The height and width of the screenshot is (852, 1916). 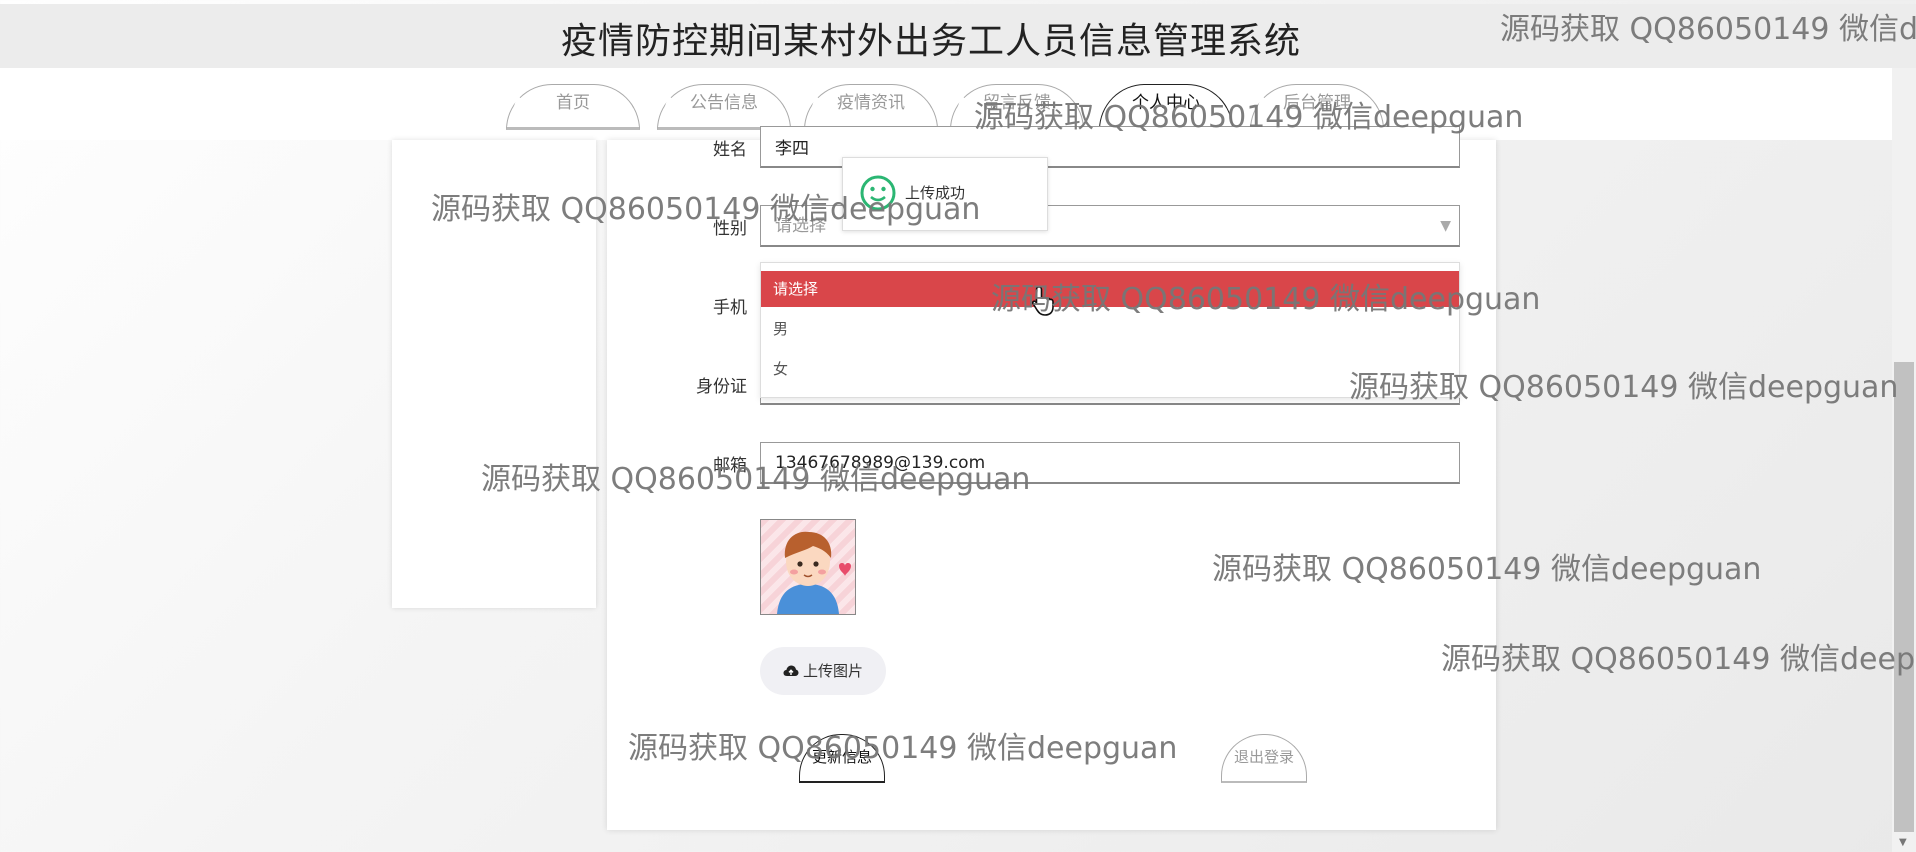 I want to click on page-scrollbar: ▼, so click(x=1904, y=460).